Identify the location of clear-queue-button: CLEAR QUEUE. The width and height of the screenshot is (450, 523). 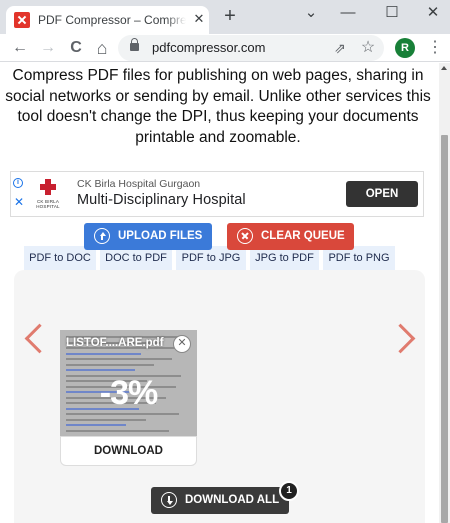
(290, 236).